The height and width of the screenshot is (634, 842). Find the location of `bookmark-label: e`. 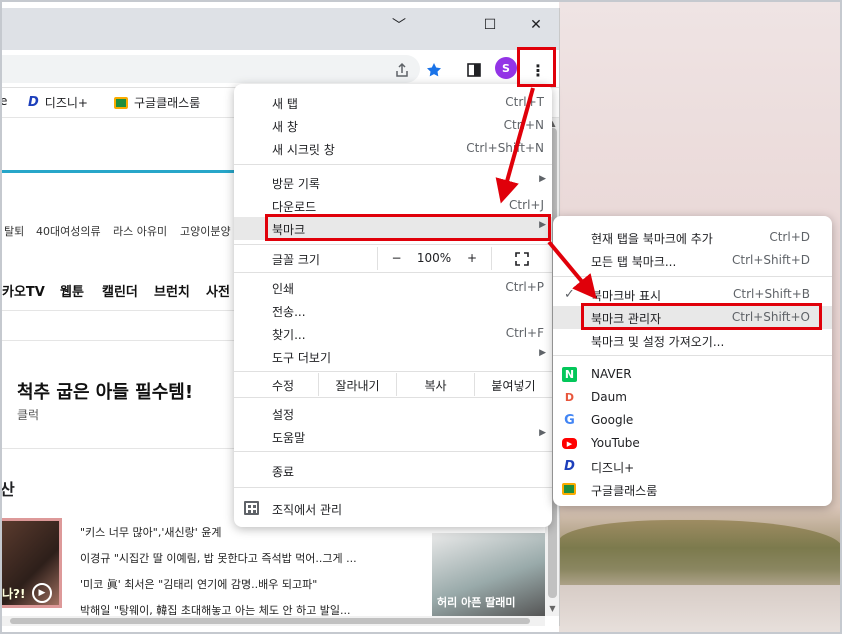

bookmark-label: e is located at coordinates (4, 101).